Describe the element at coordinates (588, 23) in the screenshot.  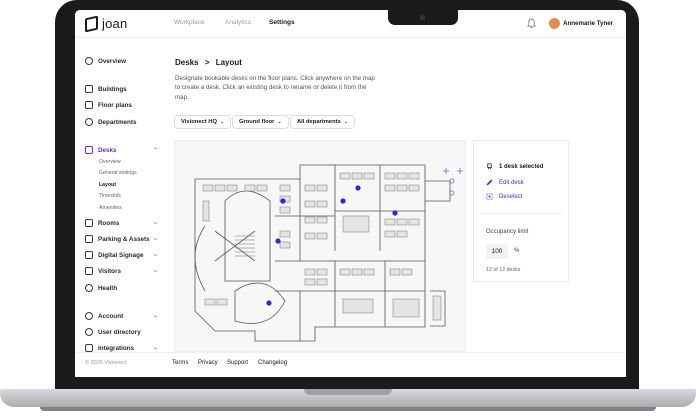
I see `user-name: Annemarie Tyner` at that location.